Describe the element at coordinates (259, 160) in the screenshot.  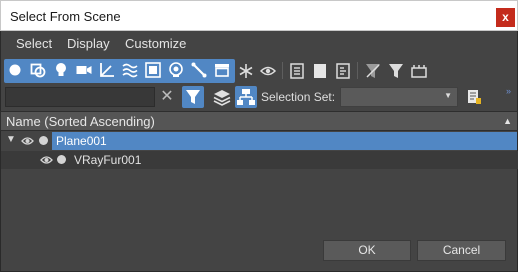
I see `tree-row: VRayFur001` at that location.